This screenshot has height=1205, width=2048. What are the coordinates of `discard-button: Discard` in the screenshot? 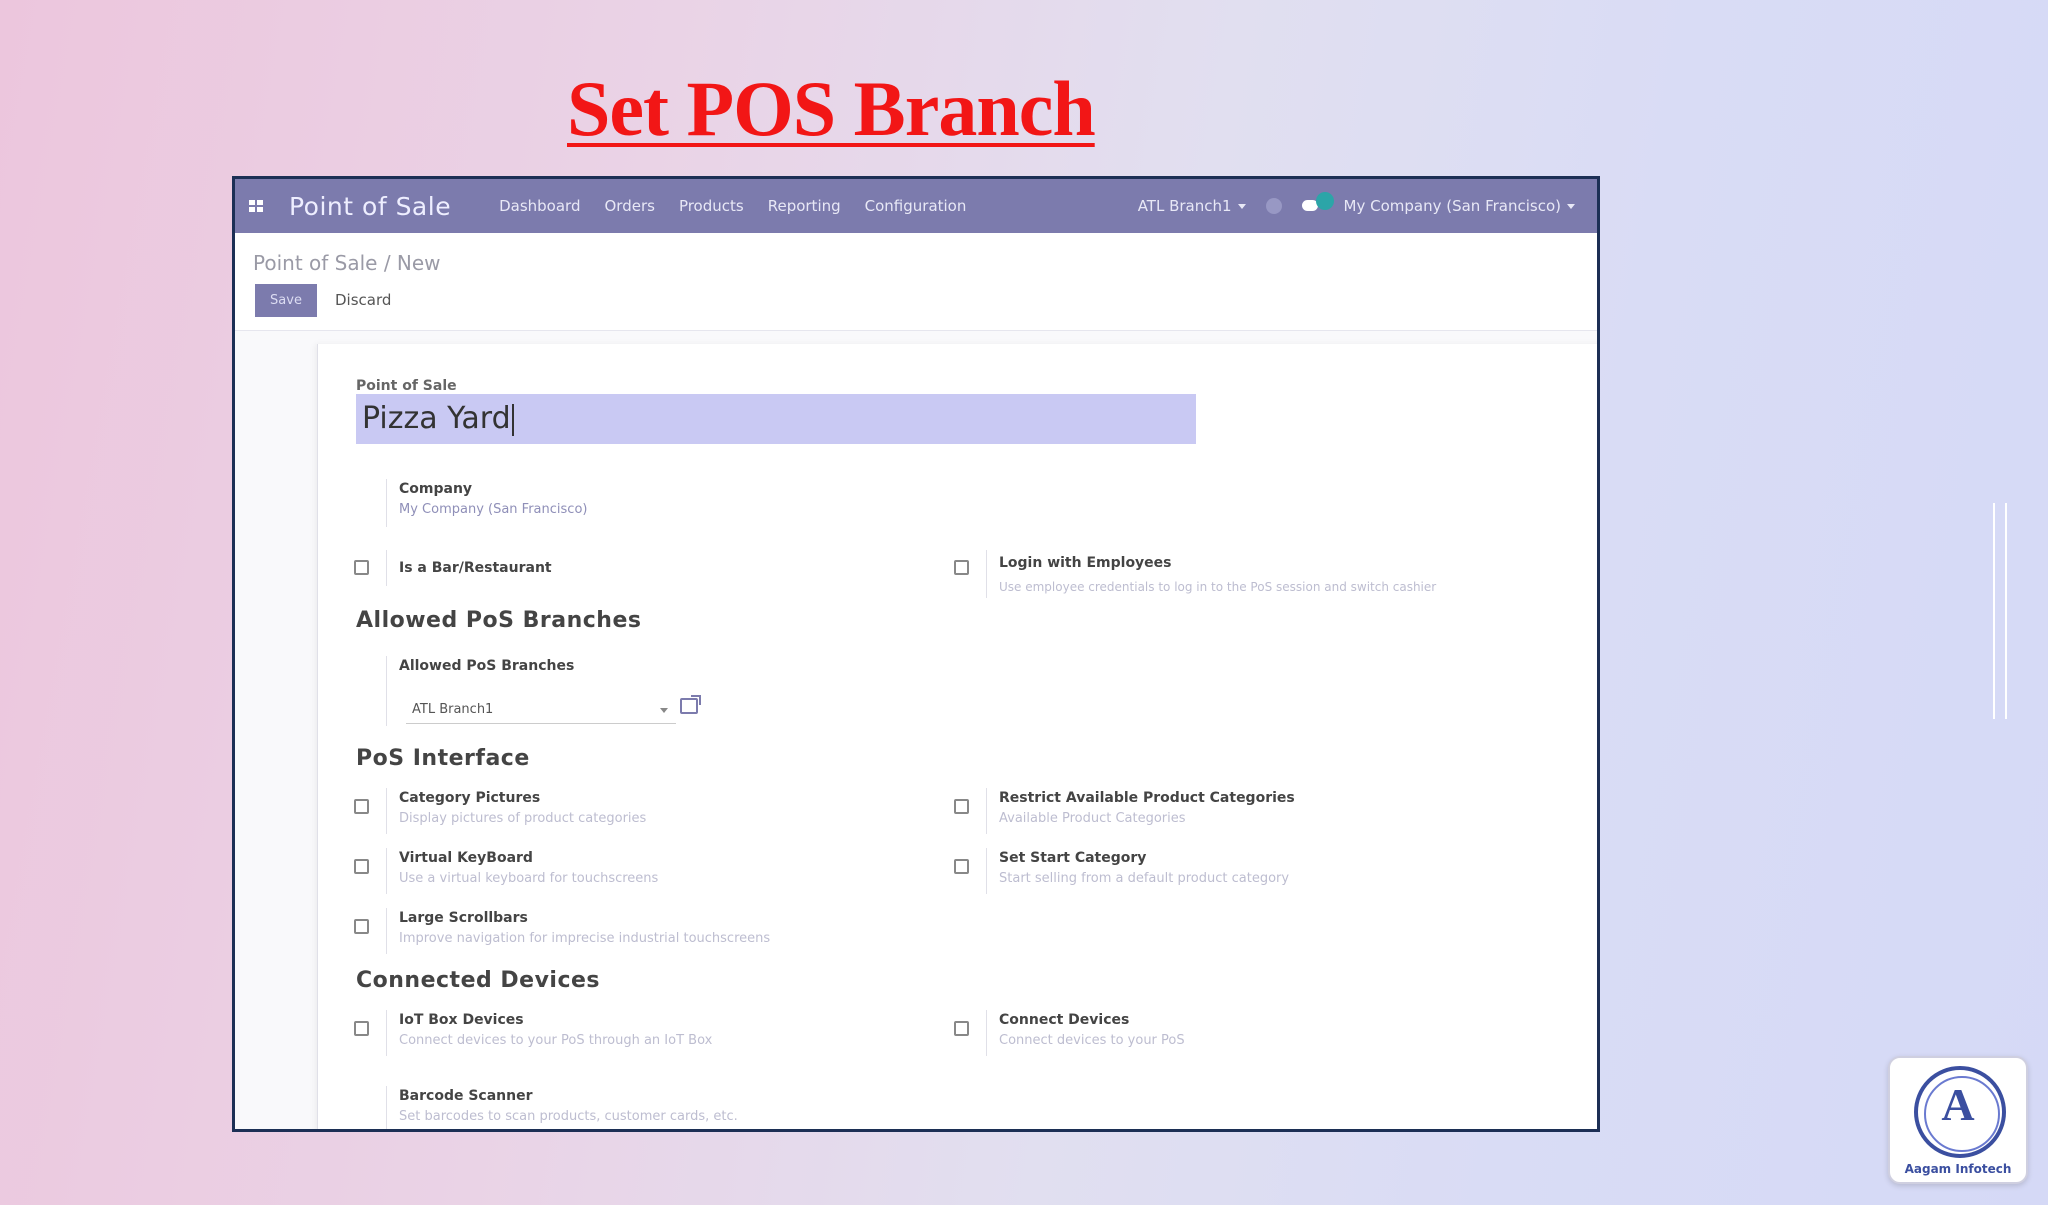 It's located at (363, 300).